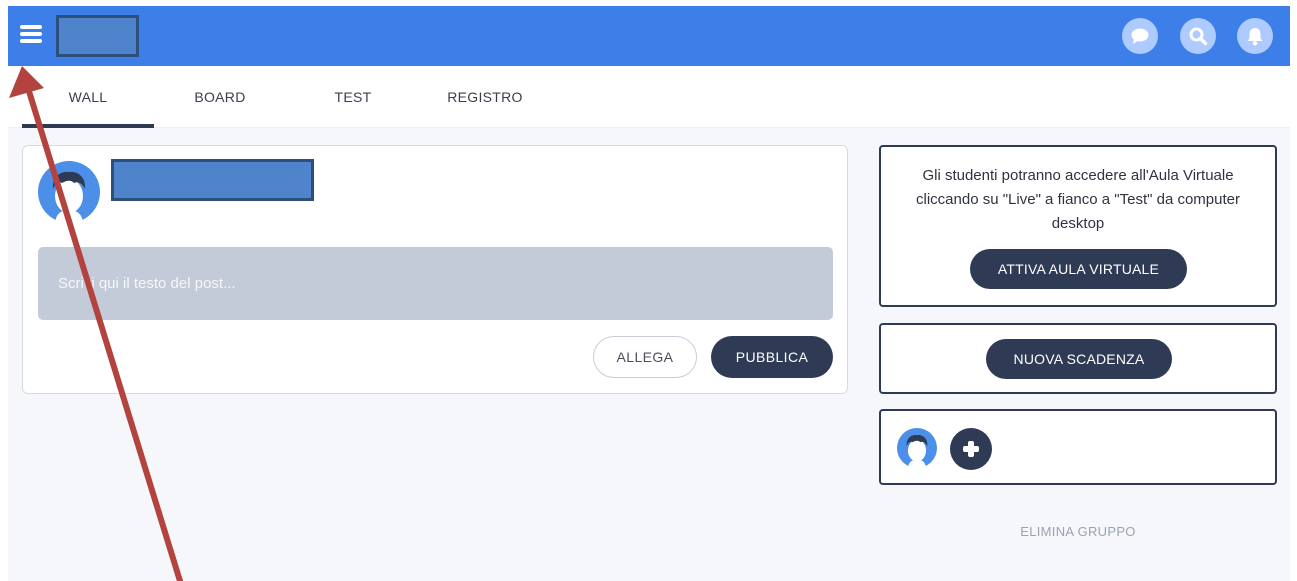 This screenshot has width=1297, height=581. What do you see at coordinates (649, 97) in the screenshot?
I see `tab-bar: WALL BOARD TEST REGISTRO` at bounding box center [649, 97].